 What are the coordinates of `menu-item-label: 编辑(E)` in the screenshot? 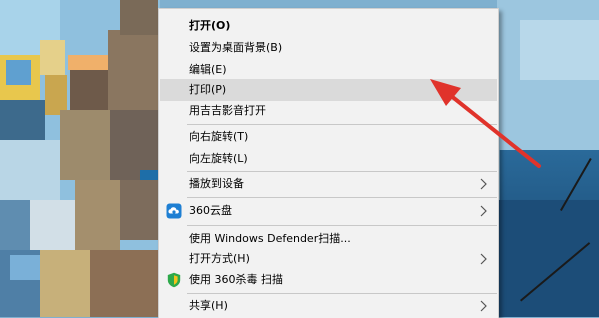 It's located at (208, 69).